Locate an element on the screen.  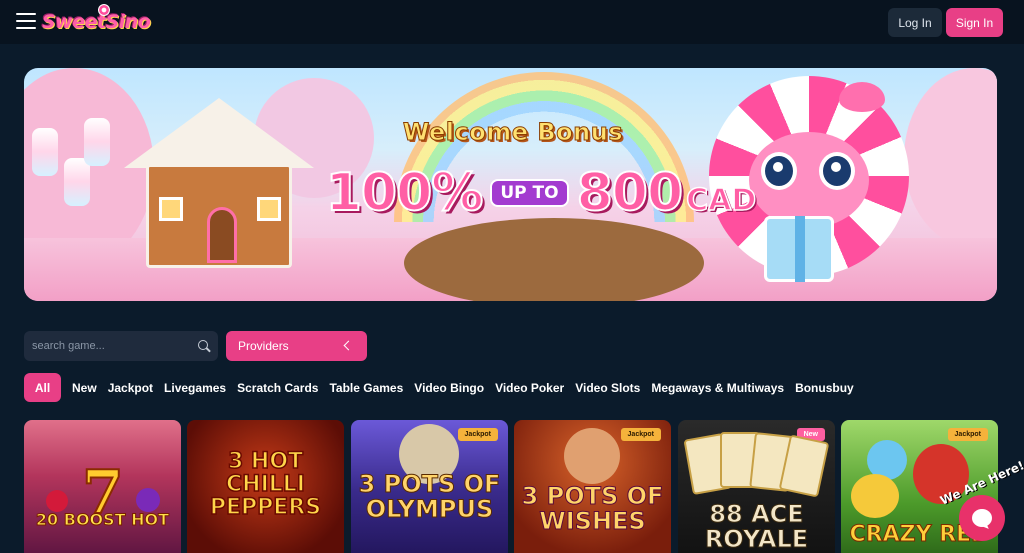
logo-text: SweetSino is located at coordinates (96, 22).